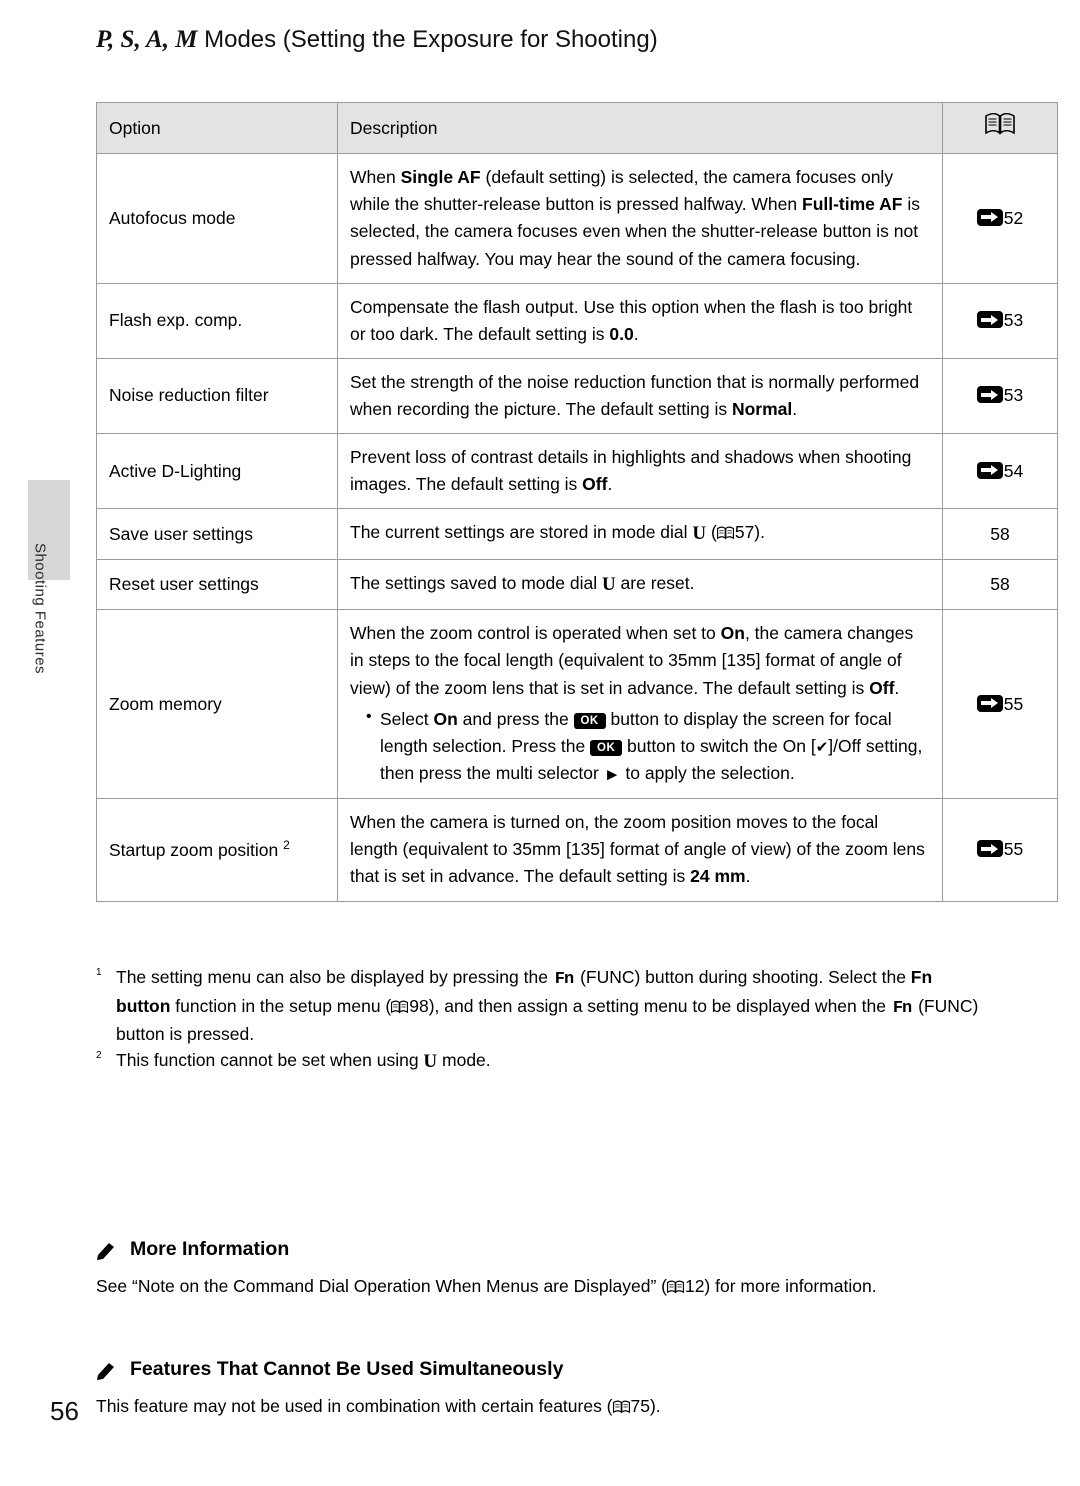 The height and width of the screenshot is (1486, 1080). Describe the element at coordinates (217, 704) in the screenshot. I see `option-cell: Zoom memory` at that location.